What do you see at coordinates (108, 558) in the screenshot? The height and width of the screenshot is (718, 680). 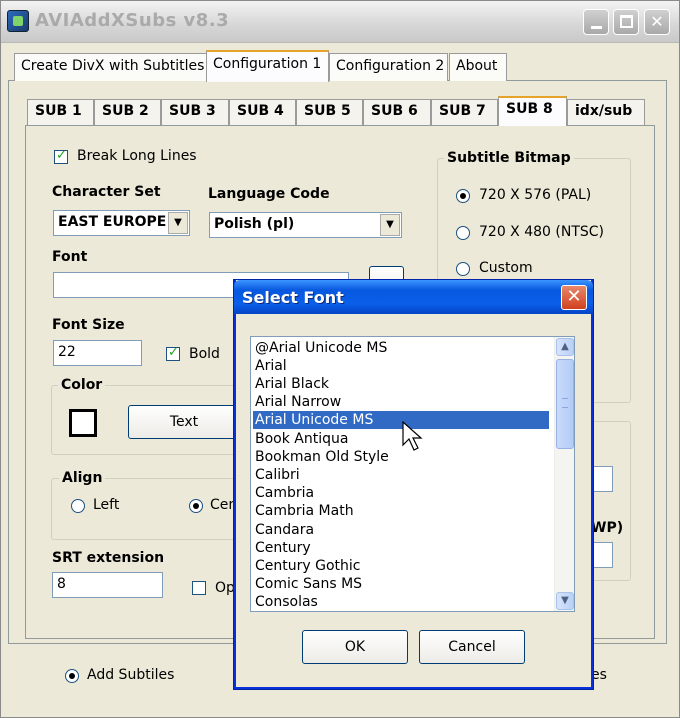 I see `srt-extension-label: SRT extension` at bounding box center [108, 558].